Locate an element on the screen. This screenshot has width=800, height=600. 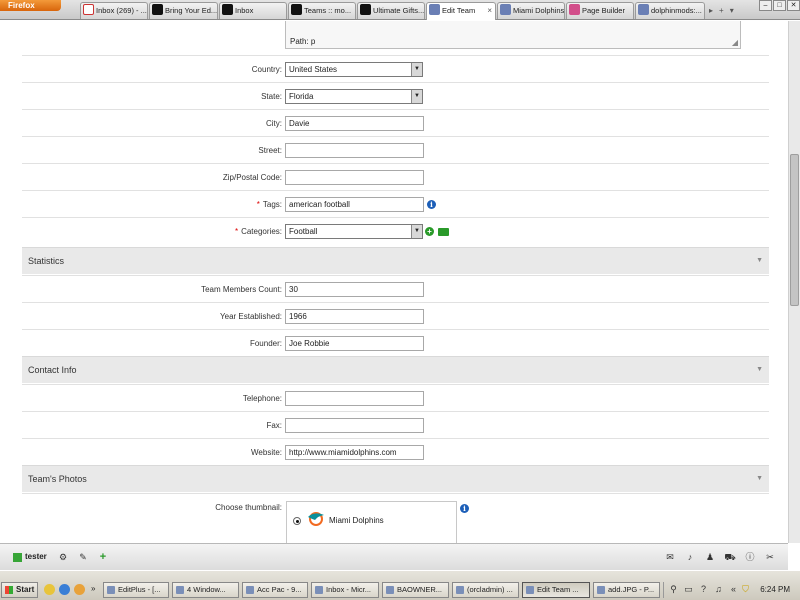
tab-miami-dolphins: Miami Dolphins is located at coordinates (531, 10).